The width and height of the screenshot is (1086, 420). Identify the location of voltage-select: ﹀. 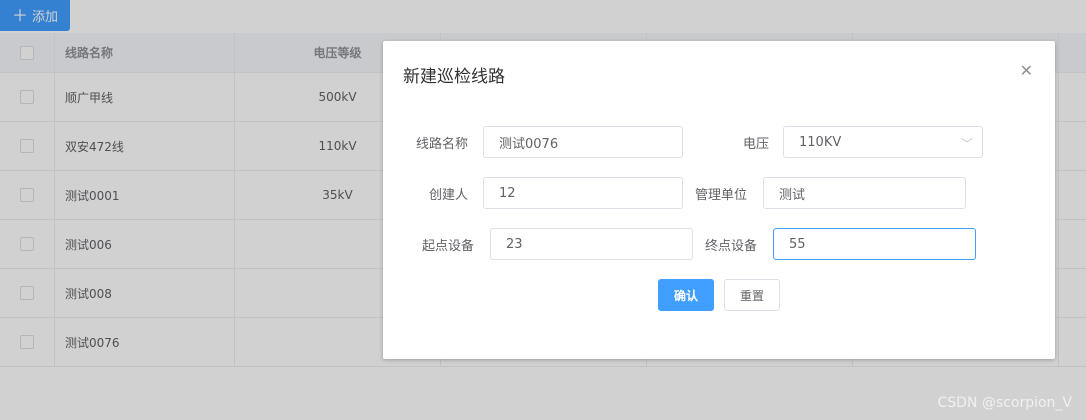
(883, 142).